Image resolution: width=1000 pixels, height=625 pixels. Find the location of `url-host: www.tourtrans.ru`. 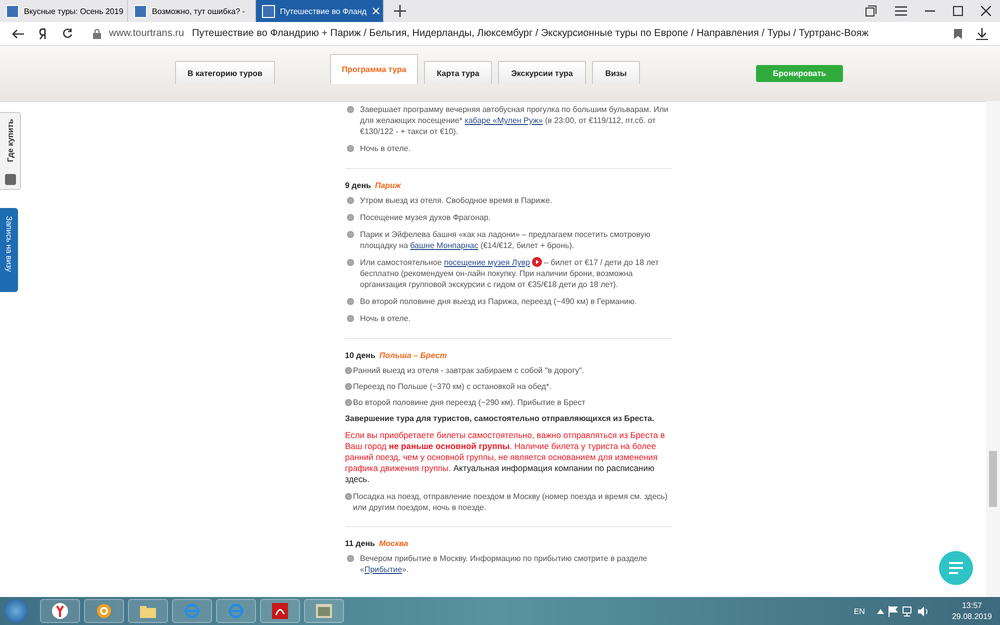

url-host: www.tourtrans.ru is located at coordinates (146, 33).